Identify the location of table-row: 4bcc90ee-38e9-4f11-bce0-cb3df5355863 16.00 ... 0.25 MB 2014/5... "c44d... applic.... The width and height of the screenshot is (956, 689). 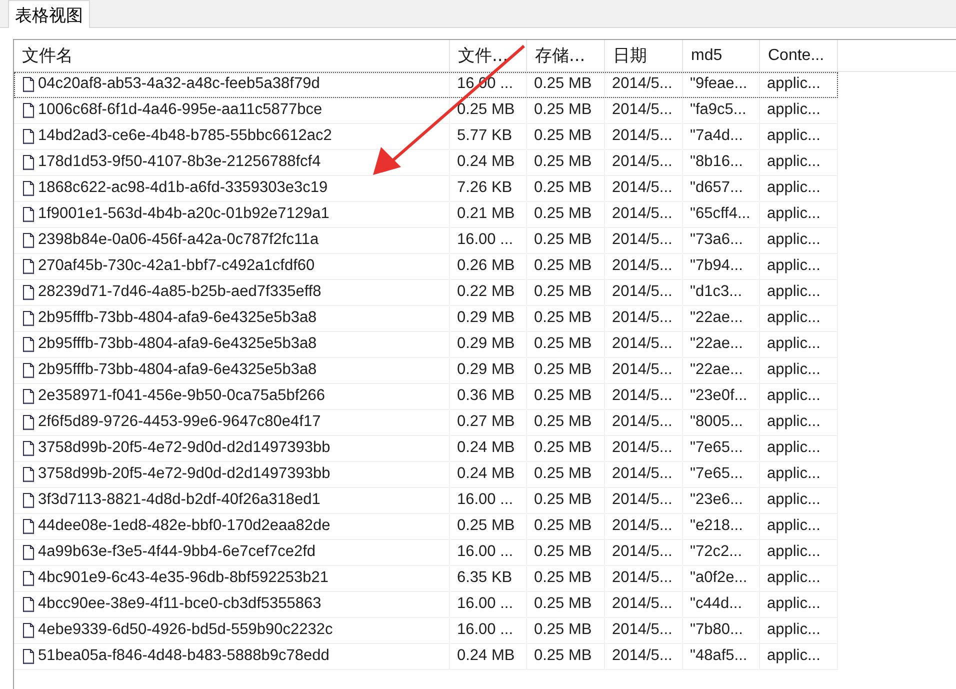
(426, 605).